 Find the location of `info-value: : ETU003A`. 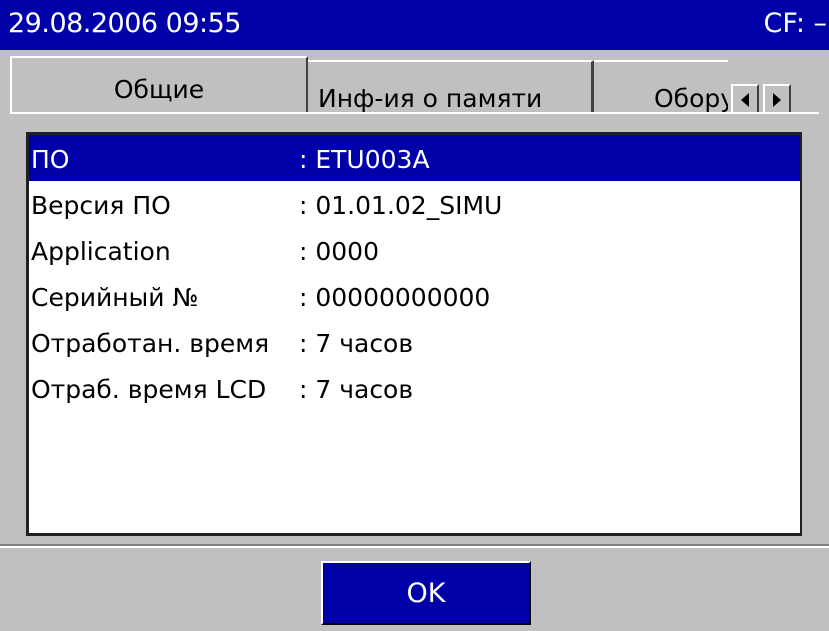

info-value: : ETU003A is located at coordinates (364, 159).